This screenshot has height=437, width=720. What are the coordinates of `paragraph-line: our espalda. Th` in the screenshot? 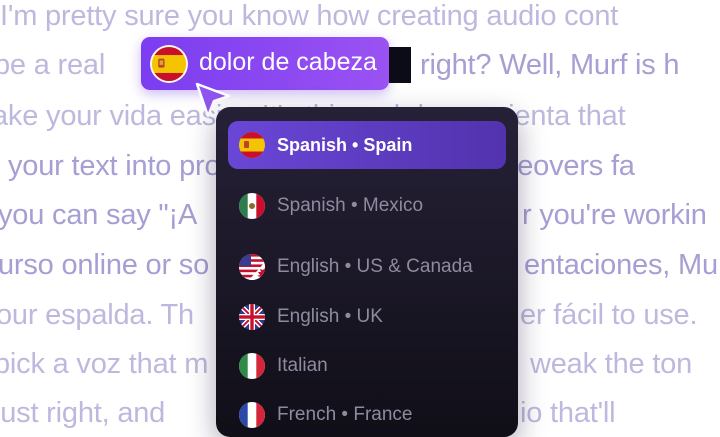 It's located at (97, 315).